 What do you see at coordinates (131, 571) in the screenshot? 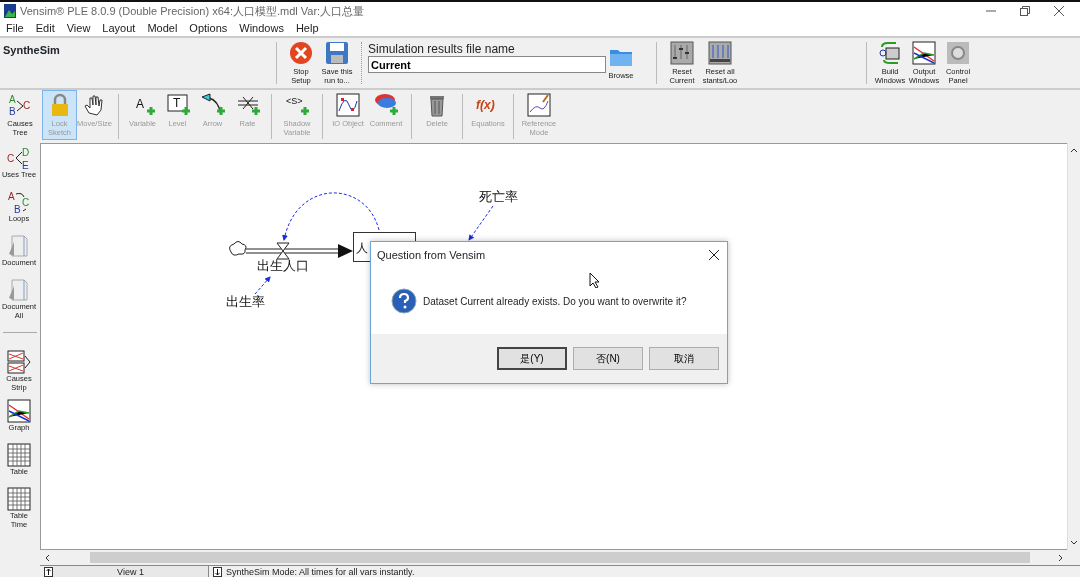
I see `view-tab: View 1` at bounding box center [131, 571].